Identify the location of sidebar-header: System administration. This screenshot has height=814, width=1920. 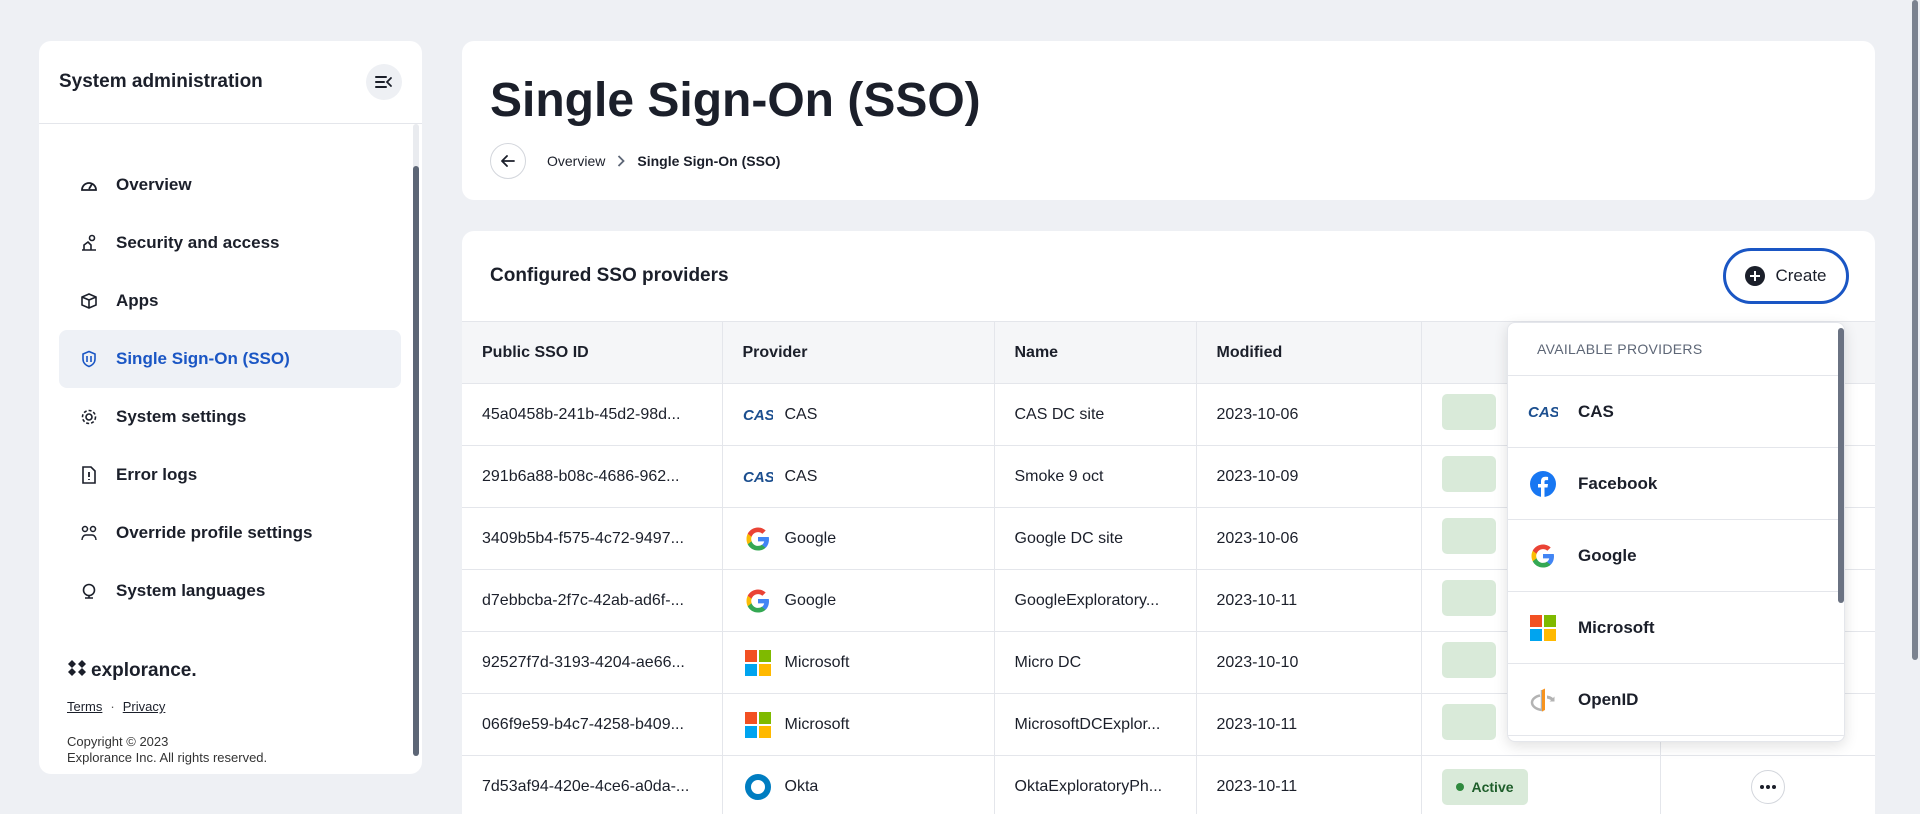
(230, 82).